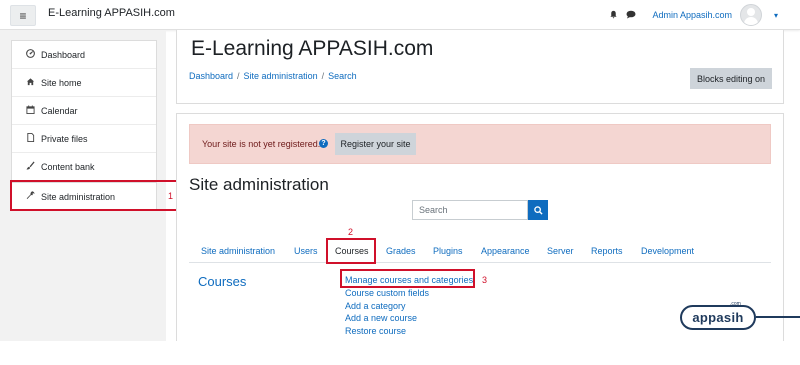 This screenshot has height=365, width=800. I want to click on sidebar-item-content-bank: Content bank, so click(84, 166).